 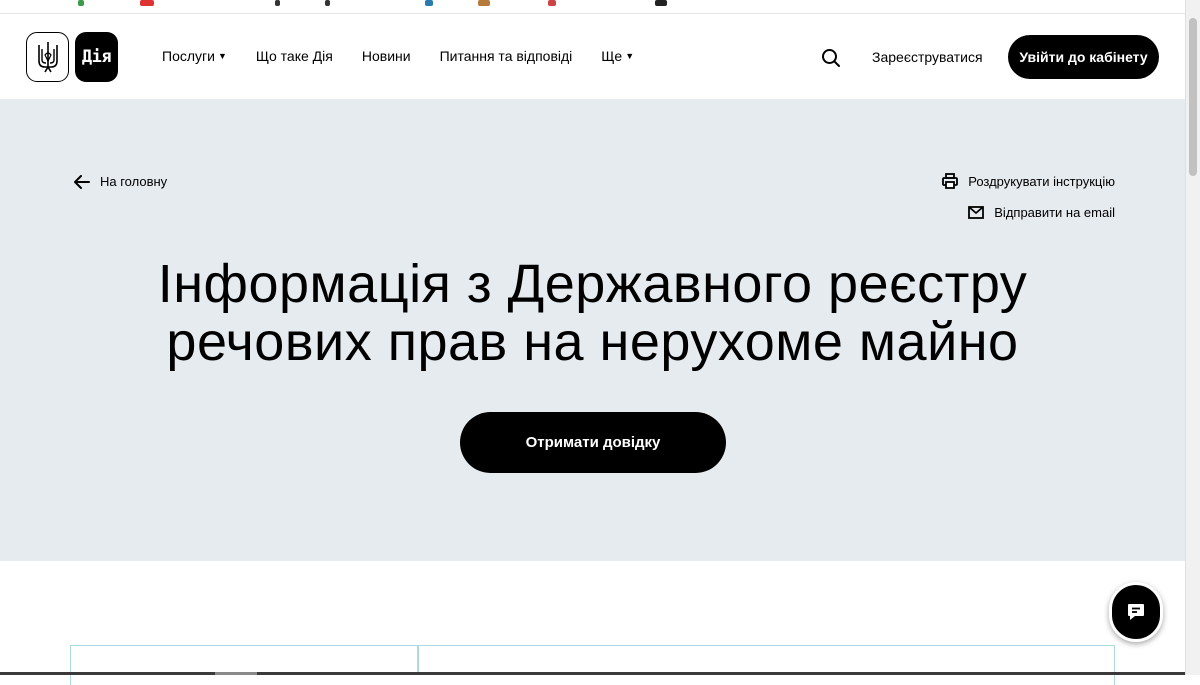 I want to click on back-home-label: На головну, so click(x=134, y=181).